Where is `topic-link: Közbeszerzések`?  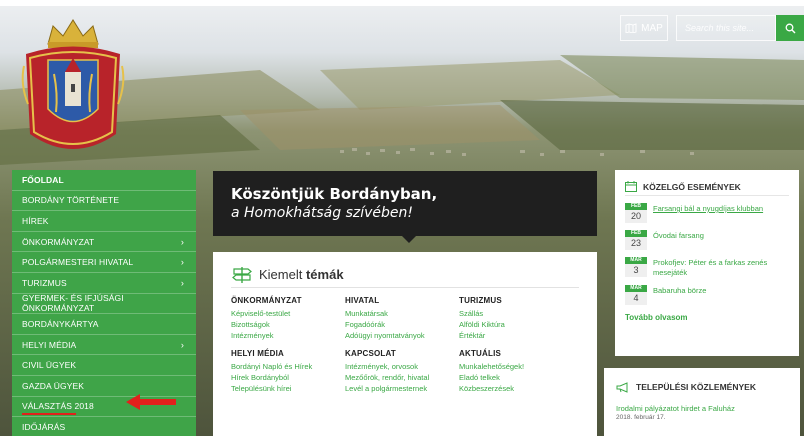
topic-link: Közbeszerzések is located at coordinates (519, 388).